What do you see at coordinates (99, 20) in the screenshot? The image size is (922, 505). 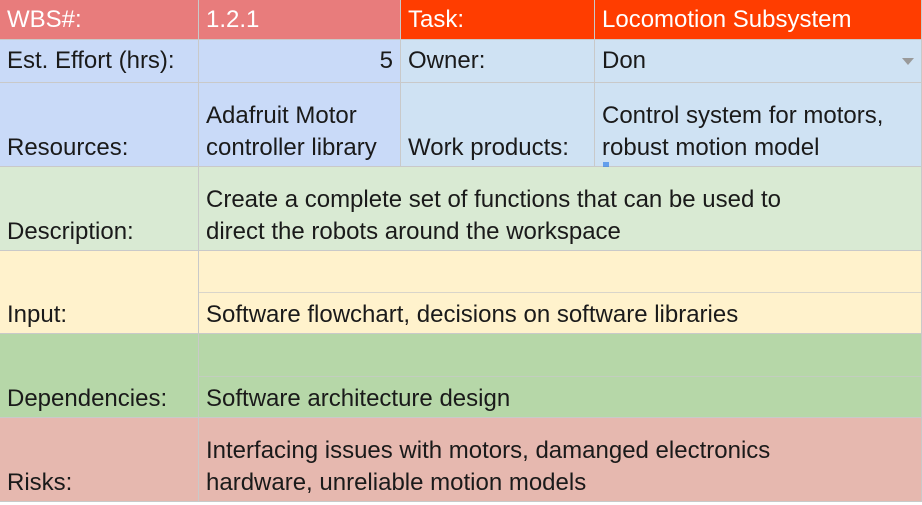 I see `wbs-label-cell: WBS#:` at bounding box center [99, 20].